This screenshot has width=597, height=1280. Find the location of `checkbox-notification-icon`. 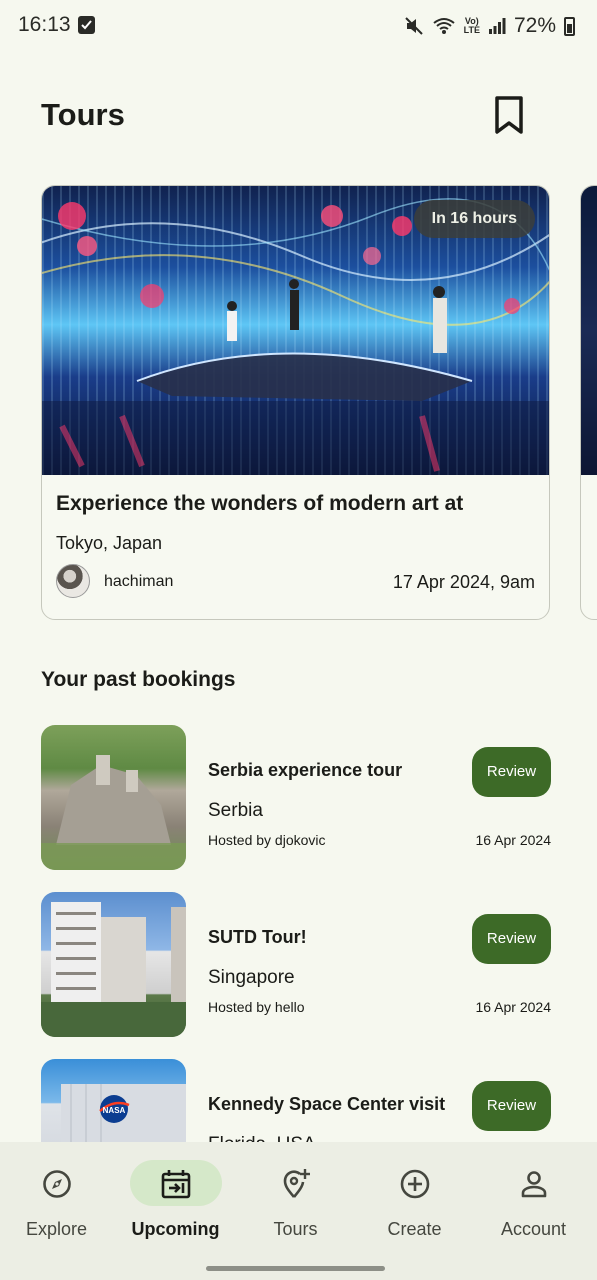

checkbox-notification-icon is located at coordinates (86, 25).